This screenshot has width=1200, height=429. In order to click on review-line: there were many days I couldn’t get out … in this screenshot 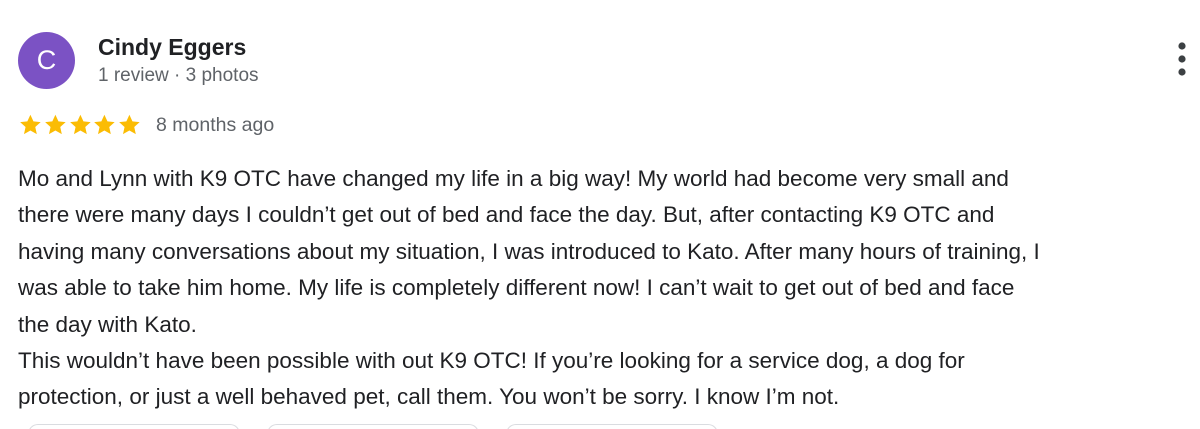, I will do `click(506, 215)`.